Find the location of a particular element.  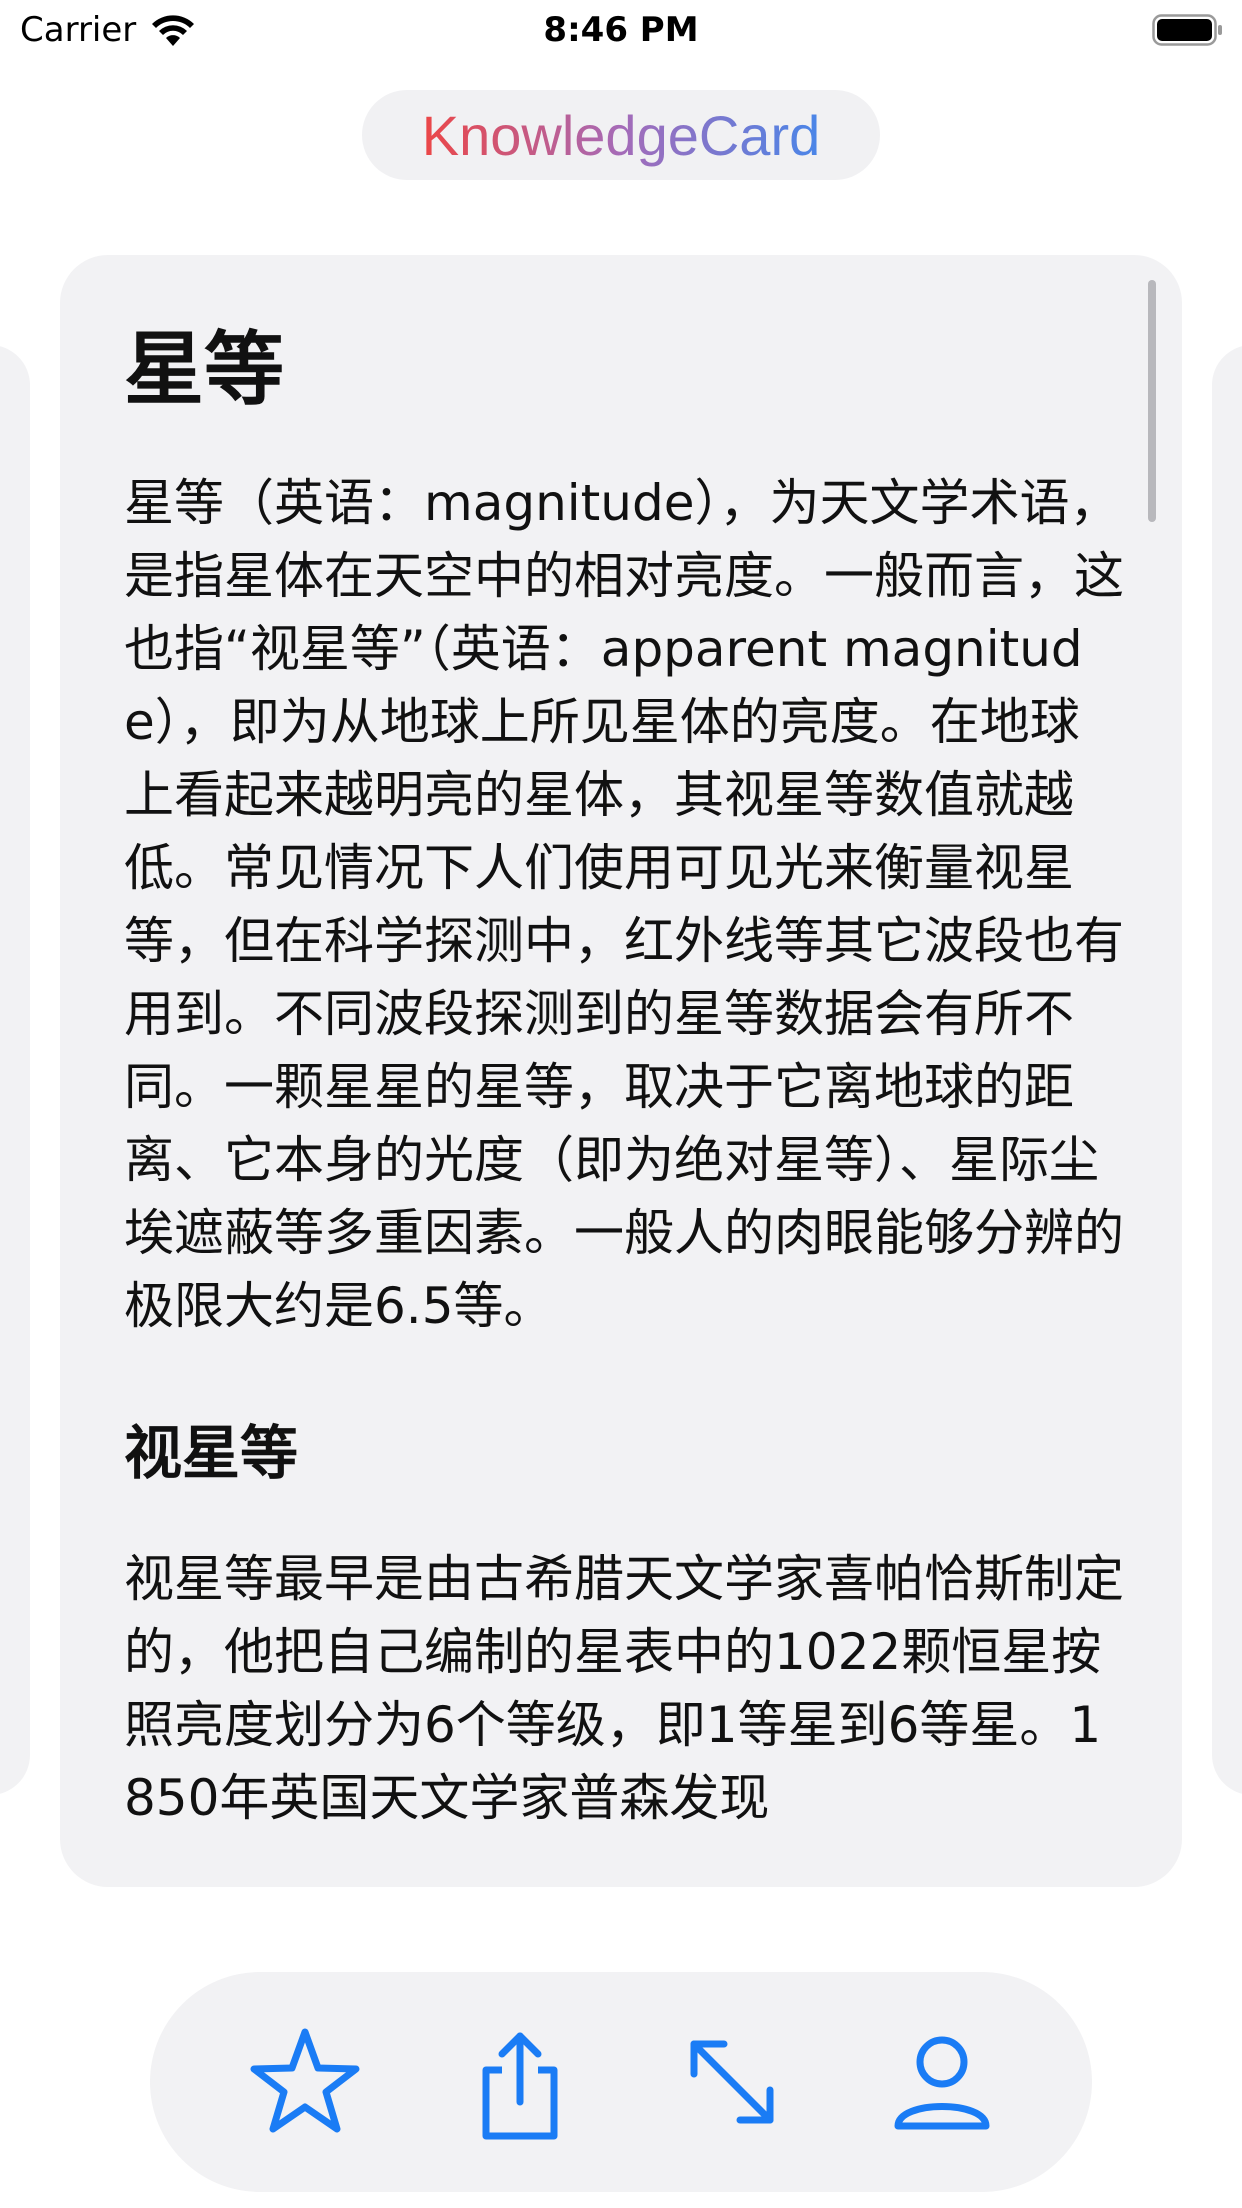

profile-button is located at coordinates (942, 2082).